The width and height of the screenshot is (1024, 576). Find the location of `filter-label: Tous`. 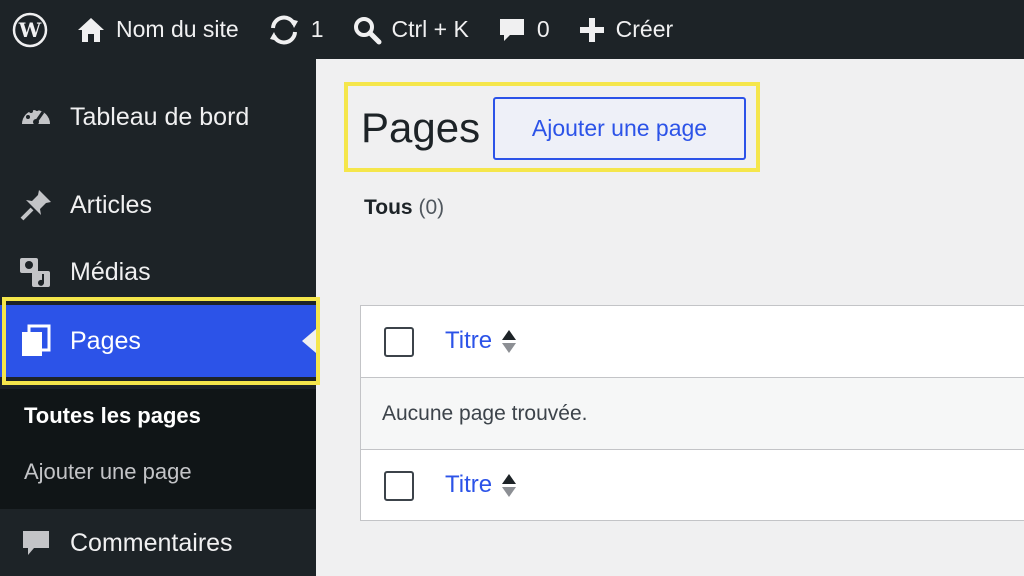

filter-label: Tous is located at coordinates (388, 207).